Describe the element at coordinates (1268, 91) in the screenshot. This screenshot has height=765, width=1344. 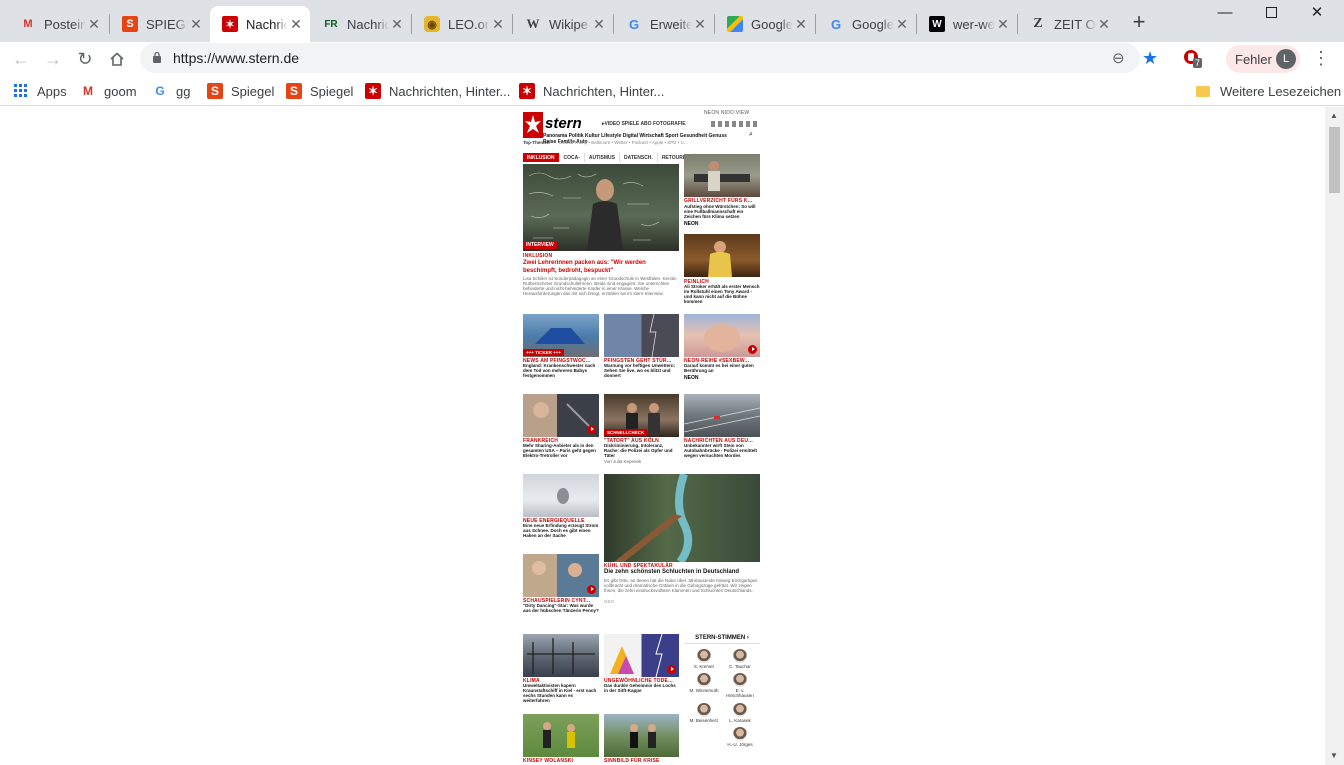
I see `bookmark-other-folder: Weitere Lesezeichen` at that location.